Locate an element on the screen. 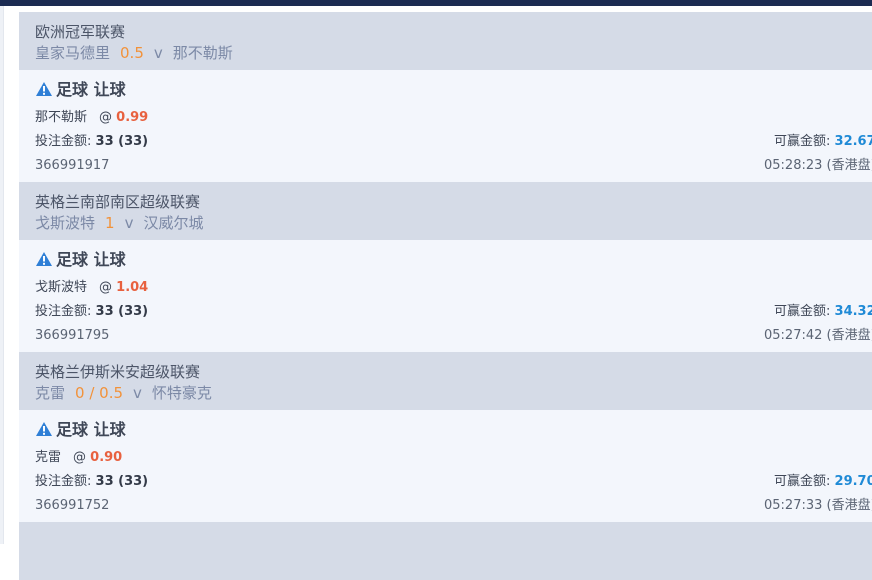  selection-team: 戈斯波特 is located at coordinates (61, 287).